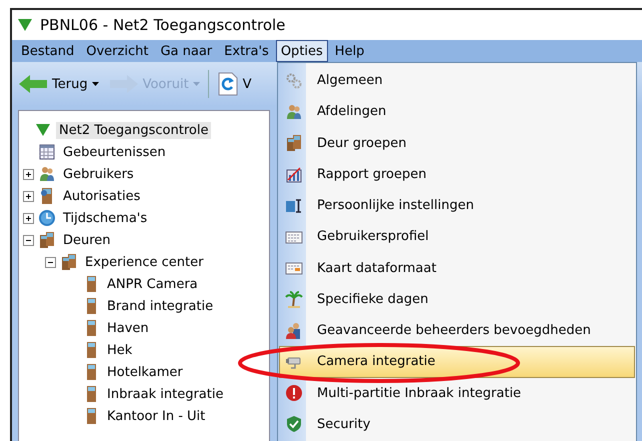 This screenshot has width=642, height=441. I want to click on menu-item: Bestand, so click(48, 51).